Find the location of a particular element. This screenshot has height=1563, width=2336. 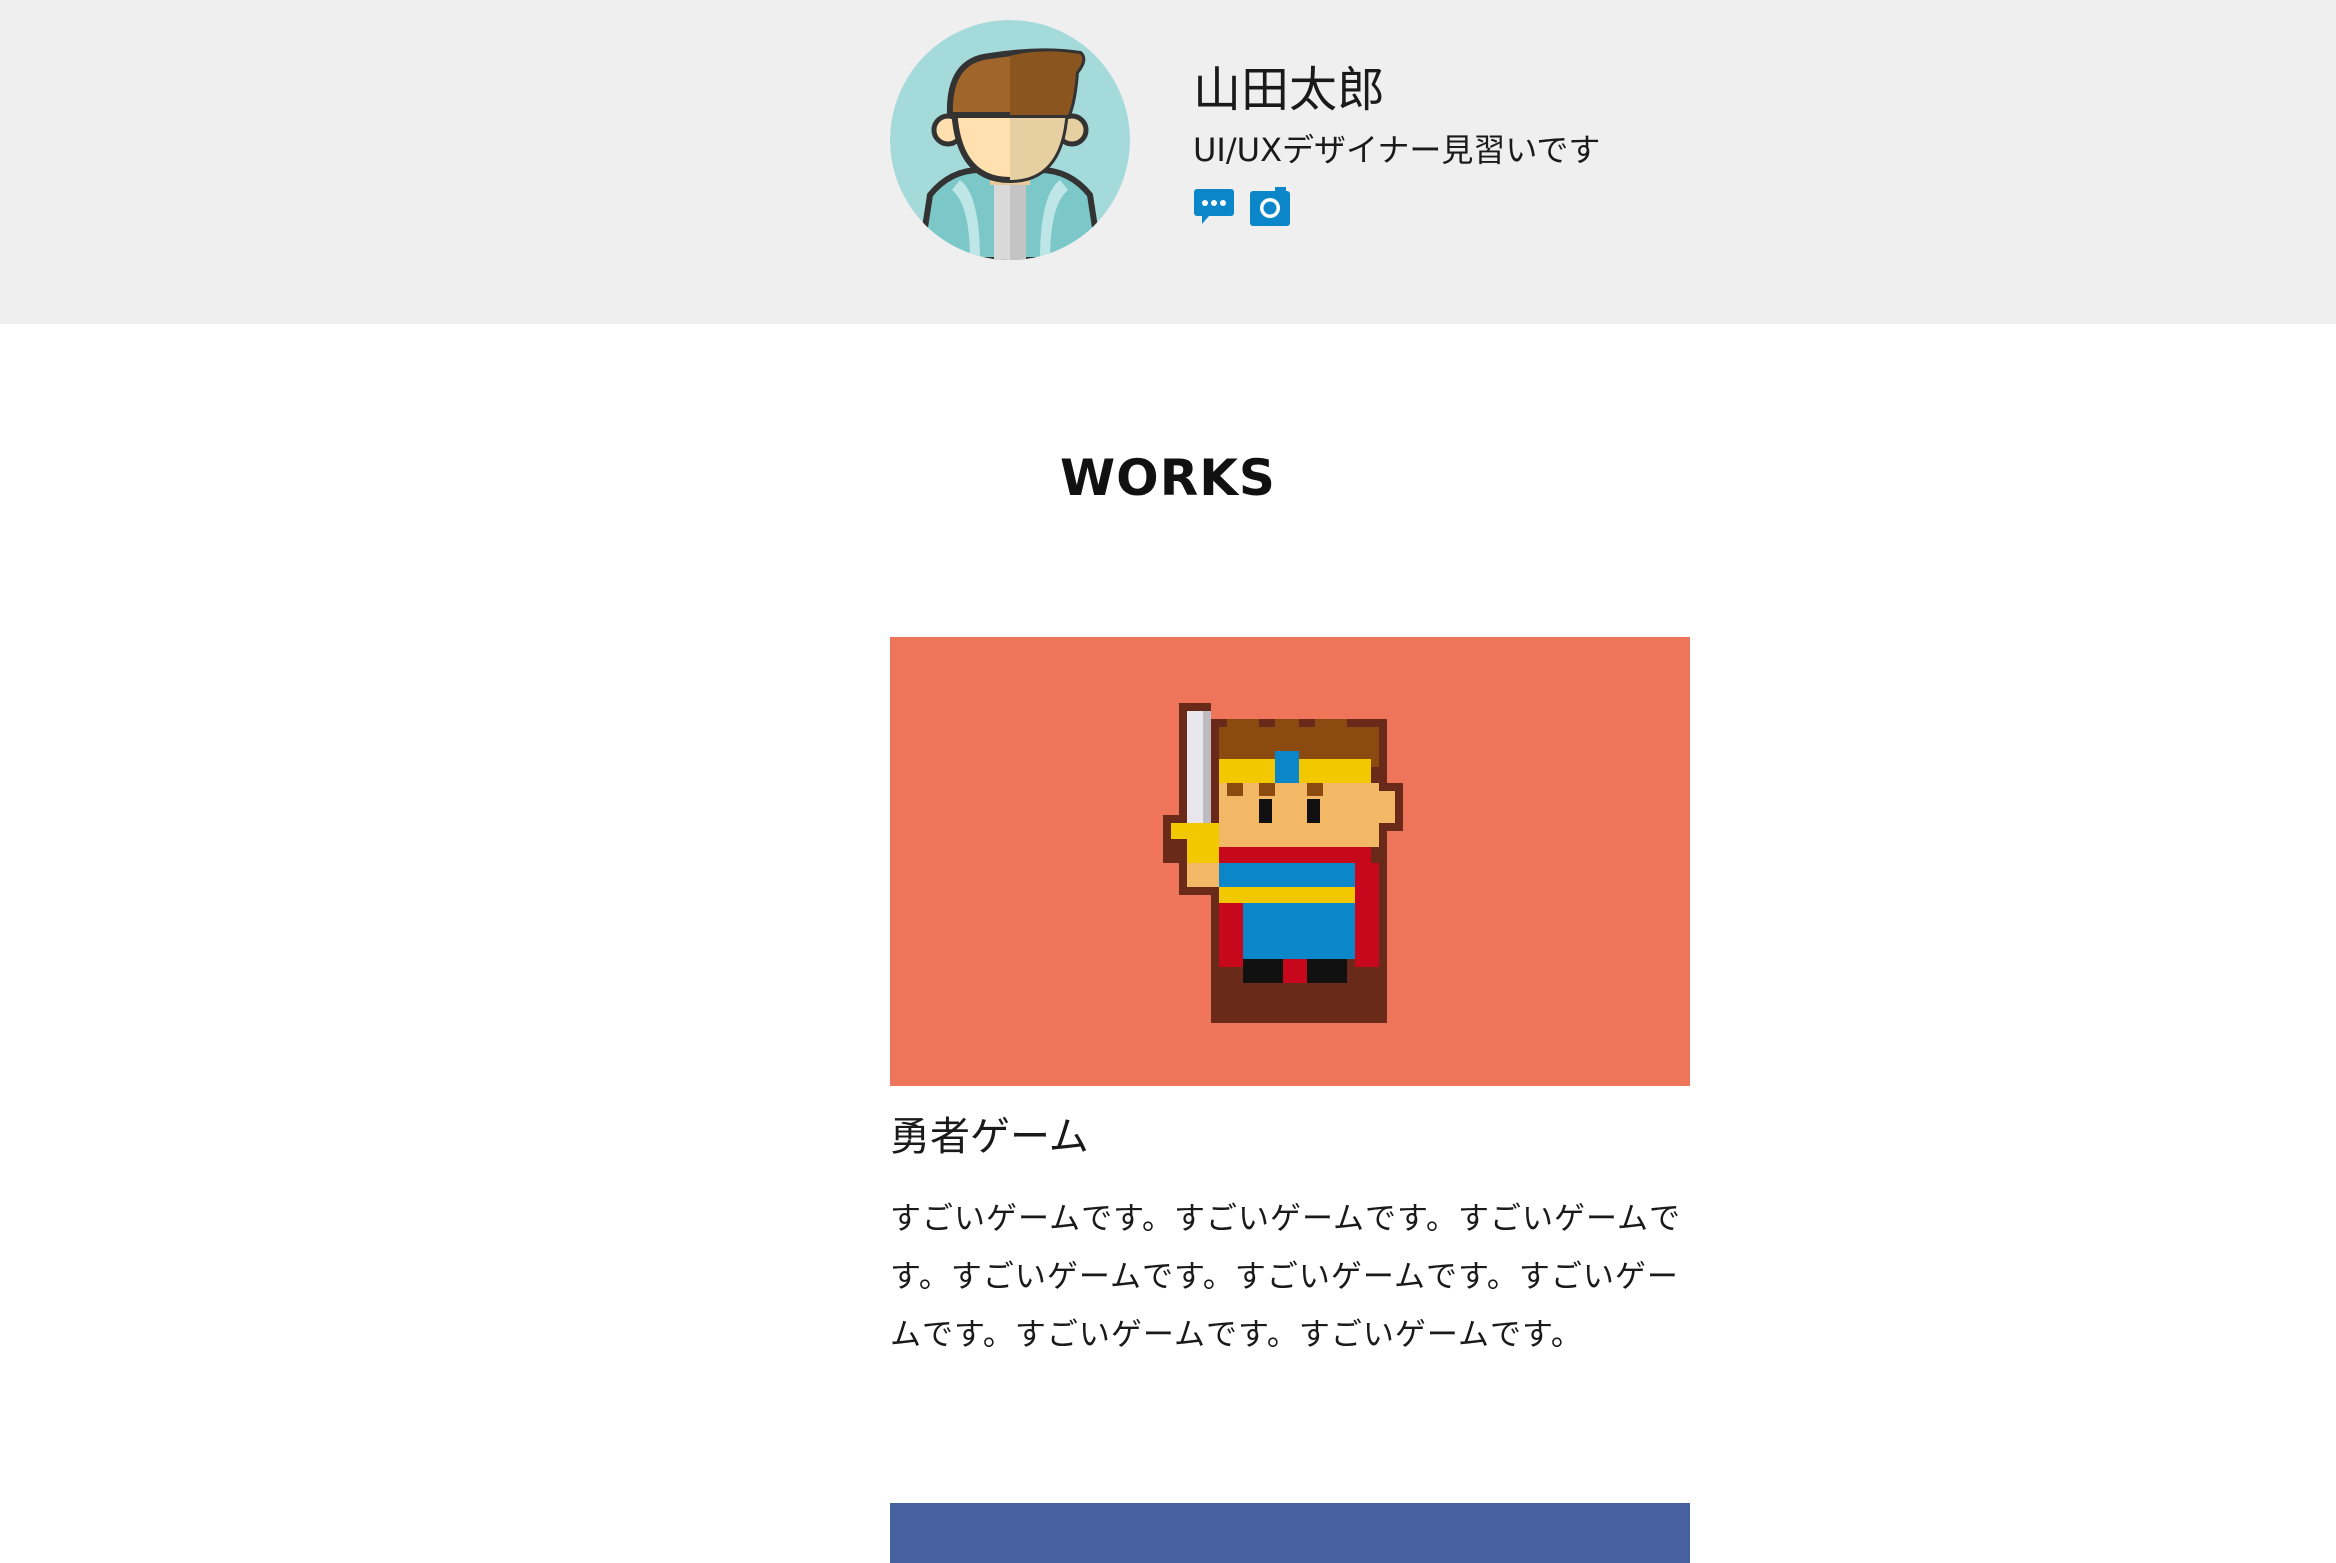

avatar-illustration-icon is located at coordinates (1010, 140).